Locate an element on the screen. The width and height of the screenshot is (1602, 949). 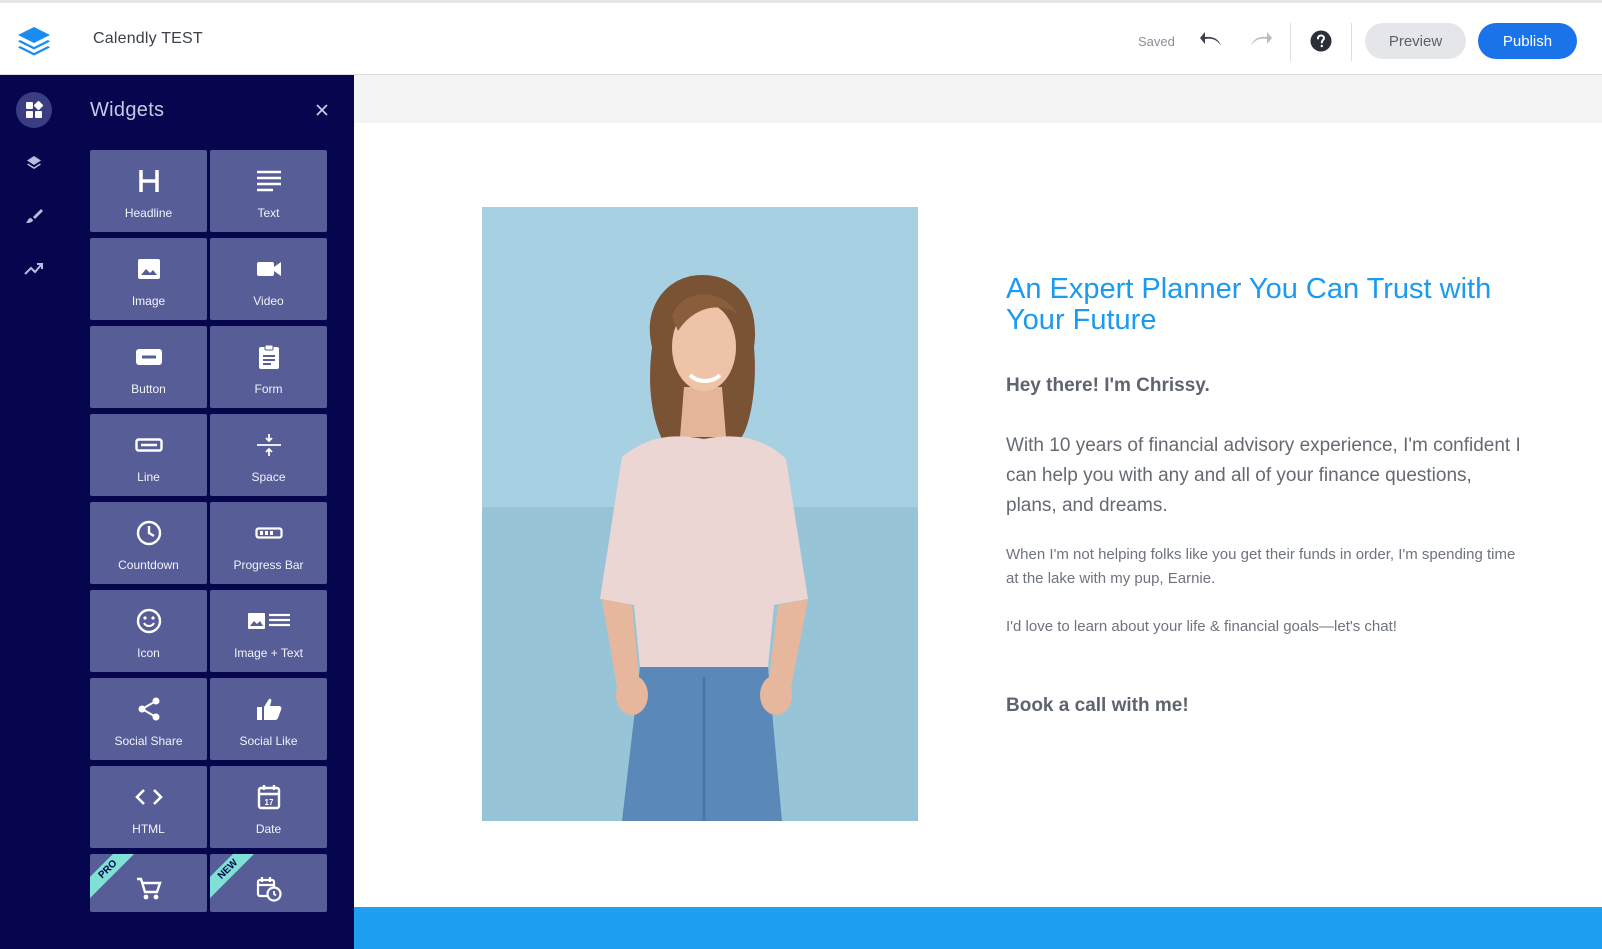
widget-label: Progress Bar is located at coordinates (268, 565).